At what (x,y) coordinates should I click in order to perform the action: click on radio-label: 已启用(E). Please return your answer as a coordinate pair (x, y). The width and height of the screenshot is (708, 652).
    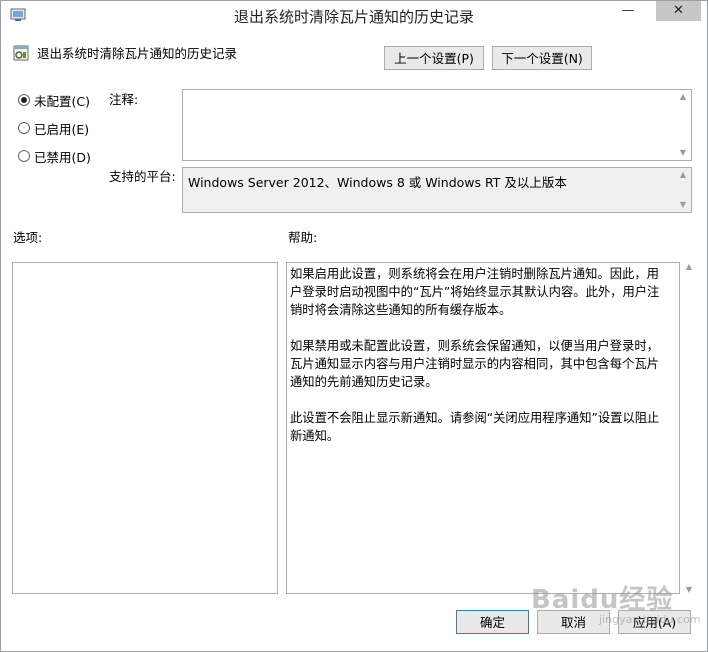
    Looking at the image, I should click on (62, 129).